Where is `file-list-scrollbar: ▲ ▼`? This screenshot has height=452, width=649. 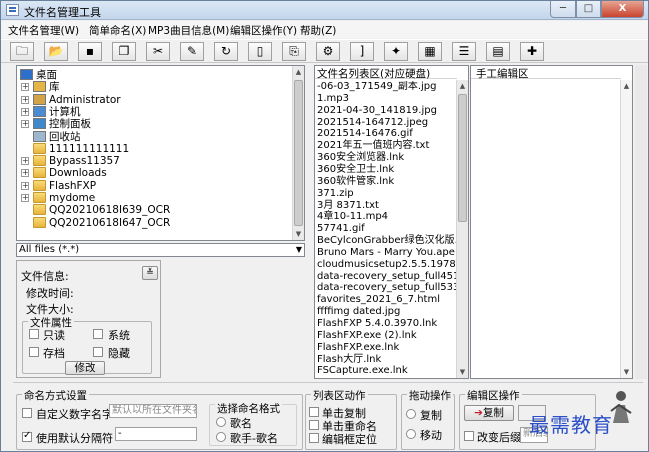
file-list-scrollbar: ▲ ▼ is located at coordinates (462, 229).